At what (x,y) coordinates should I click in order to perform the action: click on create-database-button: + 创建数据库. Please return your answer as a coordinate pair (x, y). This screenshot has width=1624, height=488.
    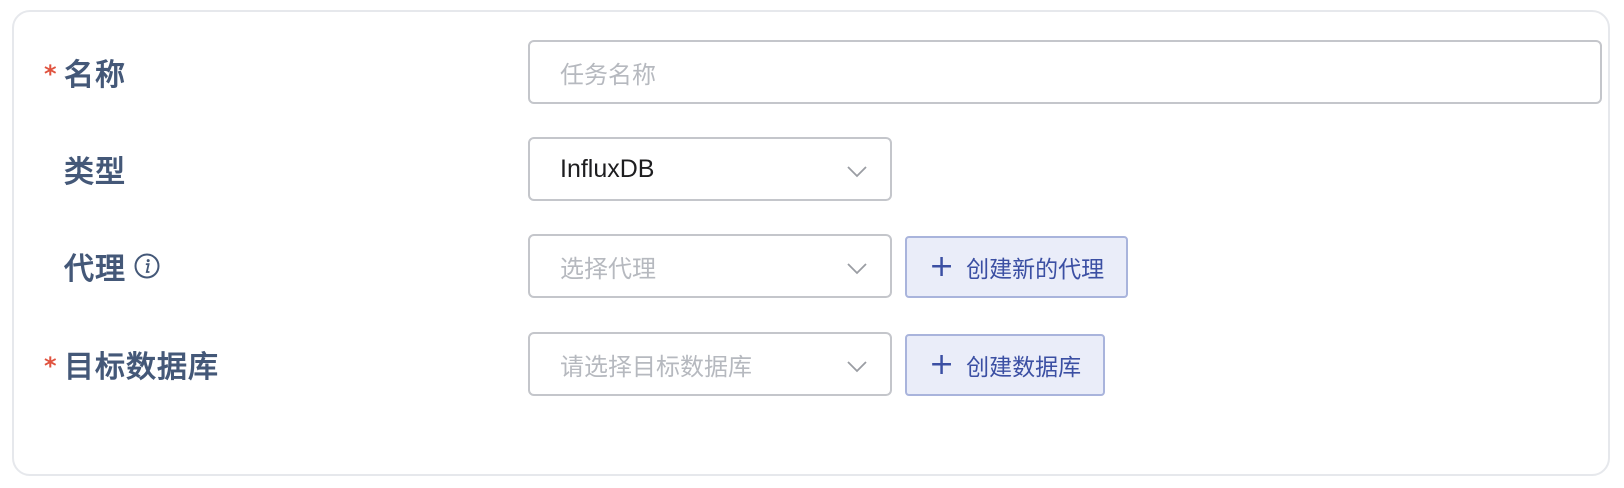
    Looking at the image, I should click on (1005, 365).